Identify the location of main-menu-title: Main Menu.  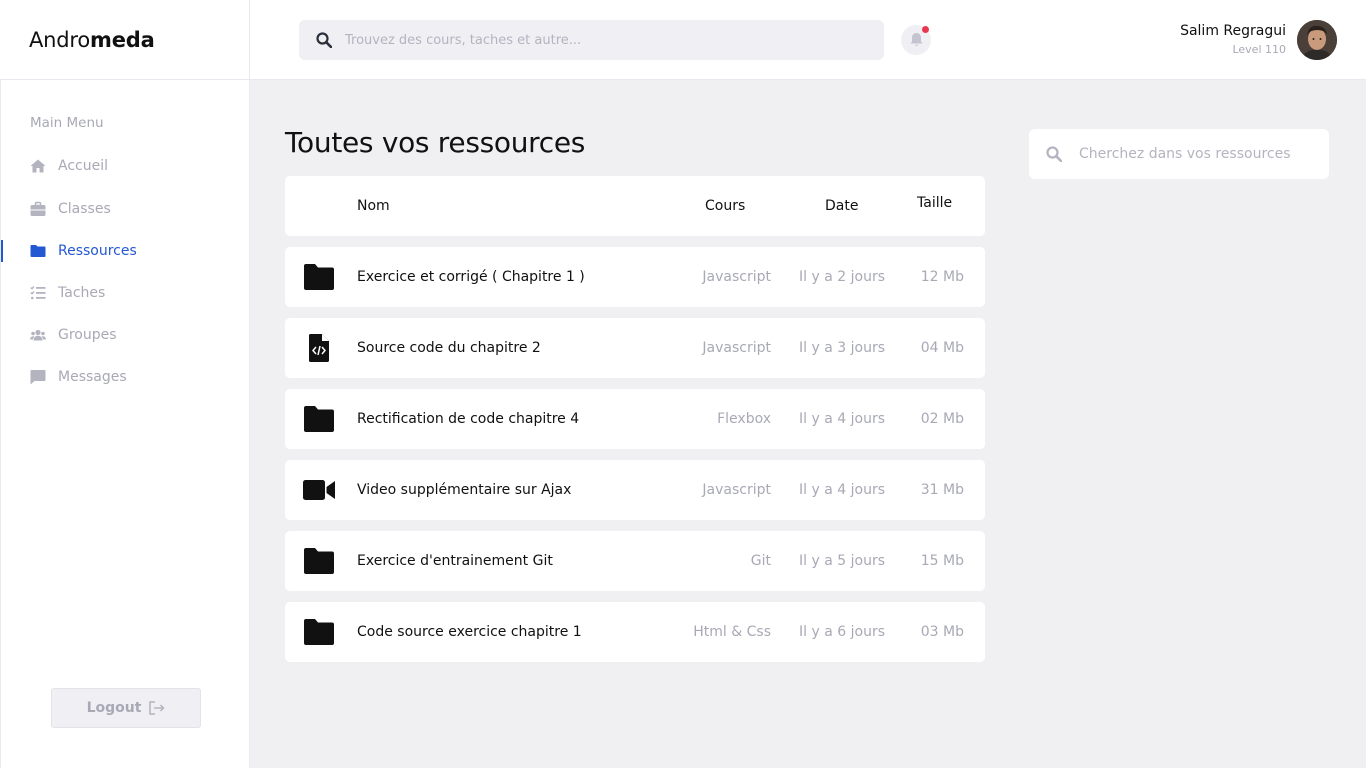
(67, 123).